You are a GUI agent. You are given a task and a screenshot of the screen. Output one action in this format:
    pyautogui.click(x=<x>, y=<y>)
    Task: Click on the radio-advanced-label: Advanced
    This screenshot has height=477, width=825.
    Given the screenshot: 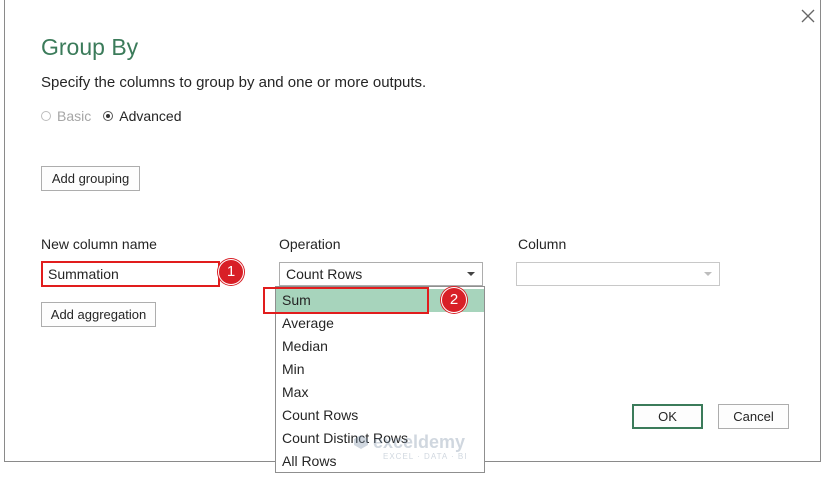 What is the action you would take?
    pyautogui.click(x=150, y=116)
    